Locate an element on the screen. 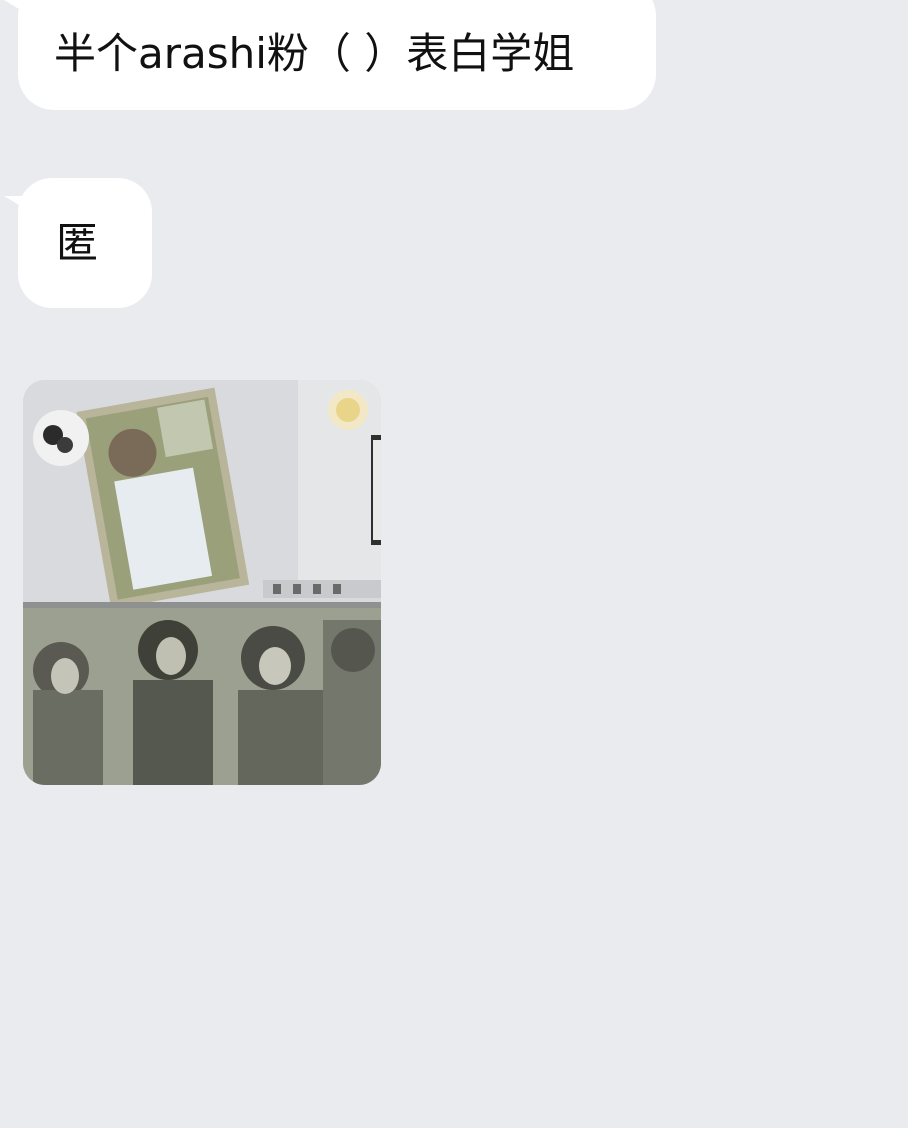 The height and width of the screenshot is (1128, 908). message-text: 半个arashi粉（ ）表白学姐 is located at coordinates (314, 53).